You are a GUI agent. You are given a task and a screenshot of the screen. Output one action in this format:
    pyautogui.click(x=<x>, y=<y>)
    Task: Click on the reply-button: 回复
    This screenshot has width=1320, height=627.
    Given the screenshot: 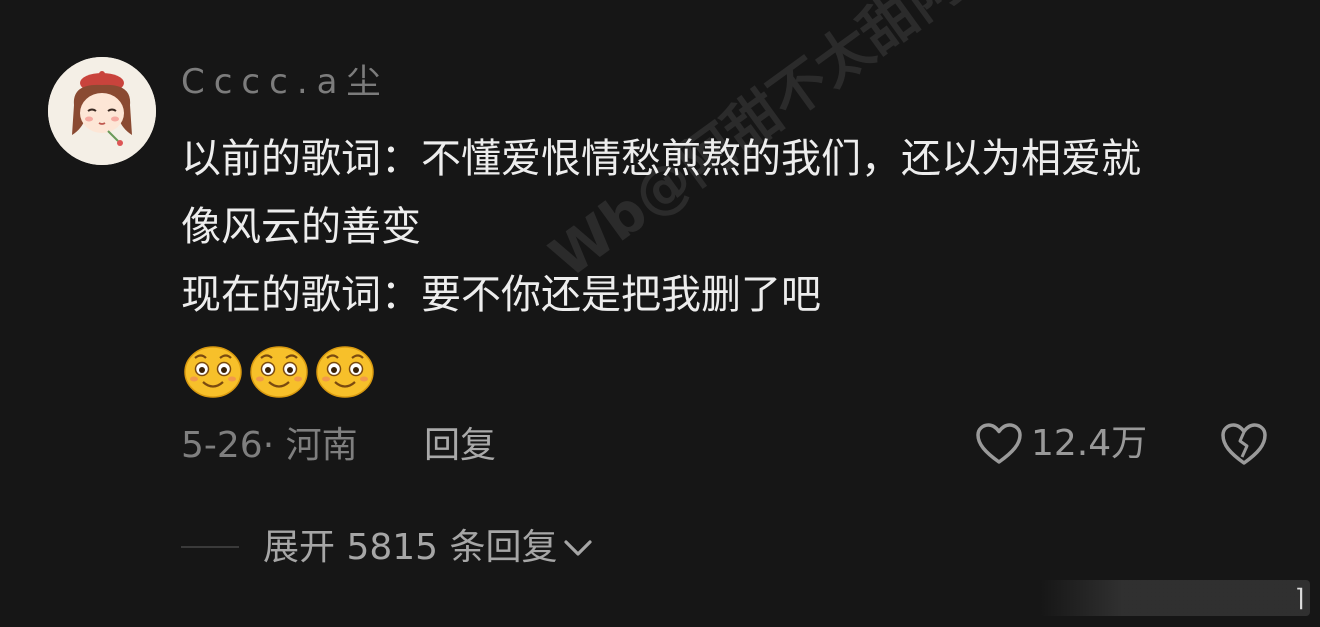 What is the action you would take?
    pyautogui.click(x=460, y=446)
    